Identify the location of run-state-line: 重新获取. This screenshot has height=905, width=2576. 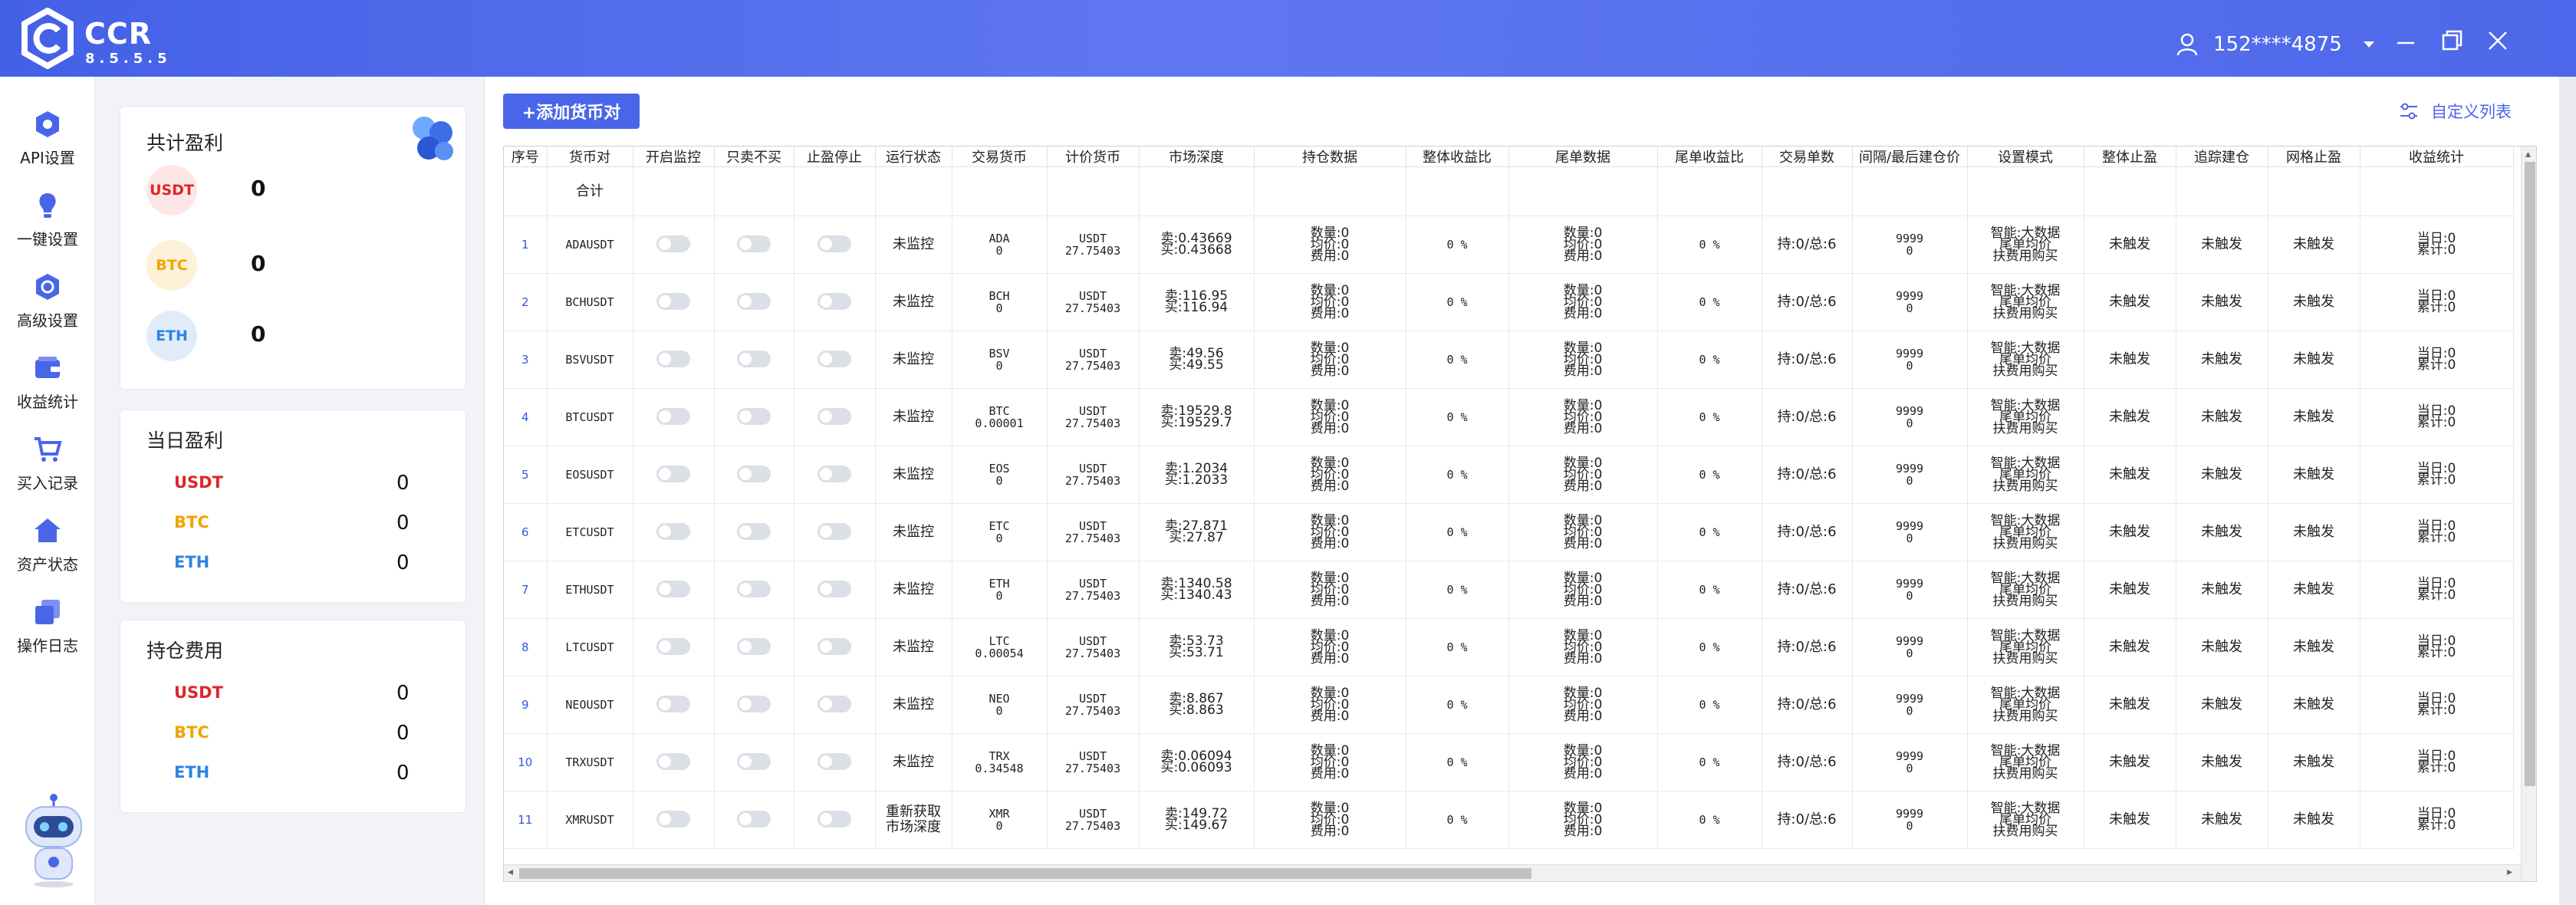
(913, 812).